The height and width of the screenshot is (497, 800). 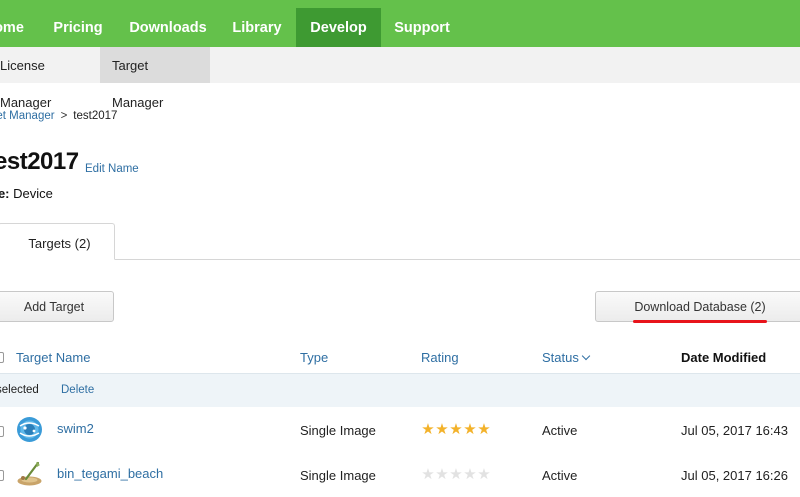 What do you see at coordinates (95, 116) in the screenshot?
I see `breadcrumb-current: test2017` at bounding box center [95, 116].